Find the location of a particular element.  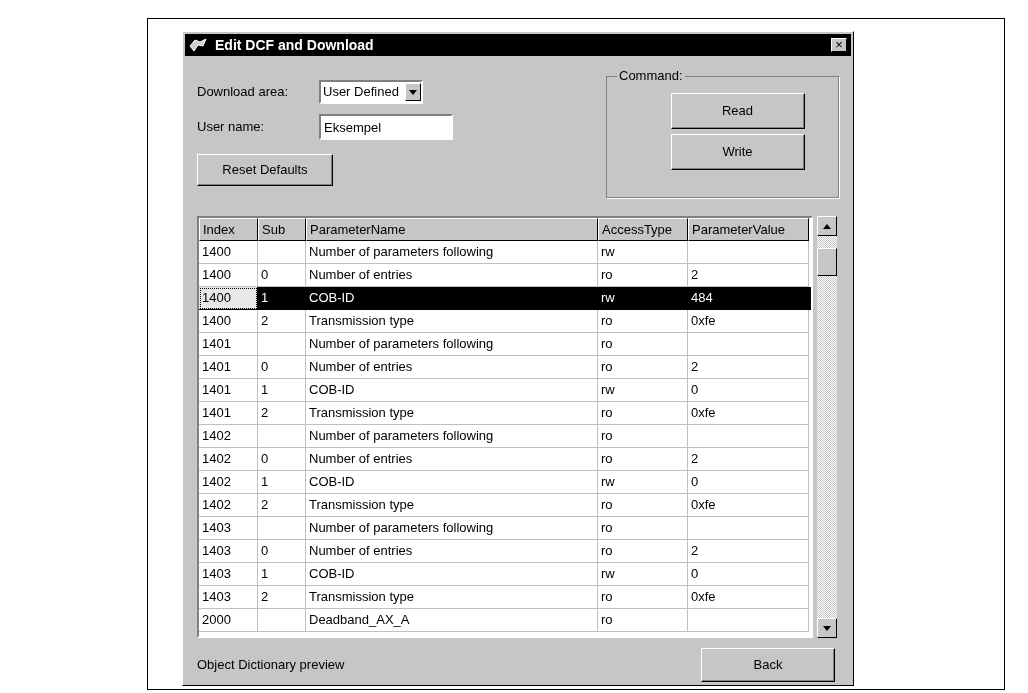

table-row: 1403 Number of parameters following ro is located at coordinates (505, 528).